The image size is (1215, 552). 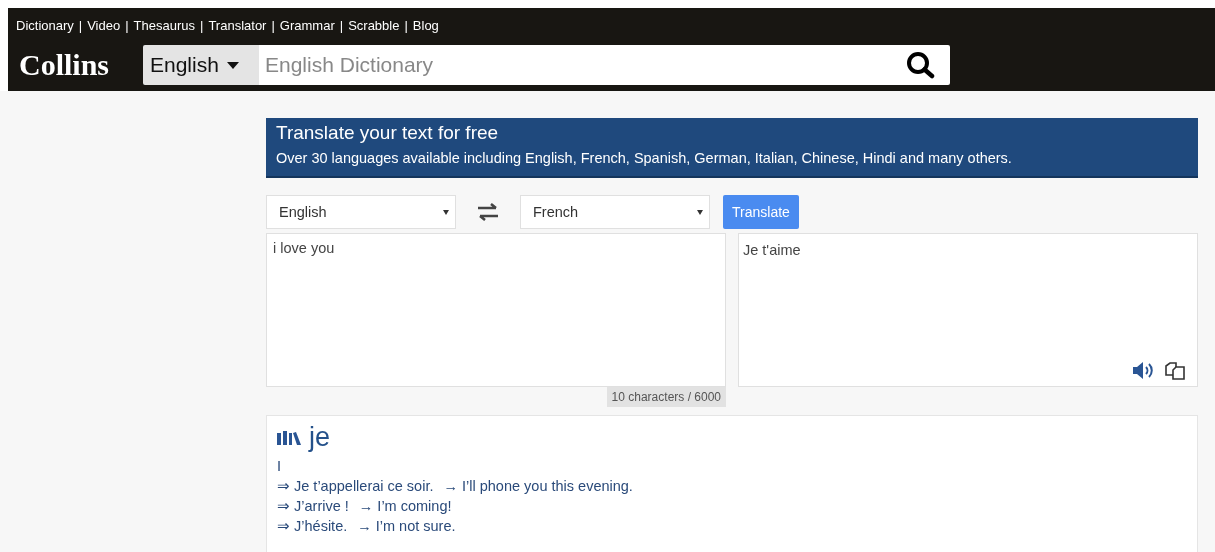 What do you see at coordinates (319, 437) in the screenshot?
I see `headword: je` at bounding box center [319, 437].